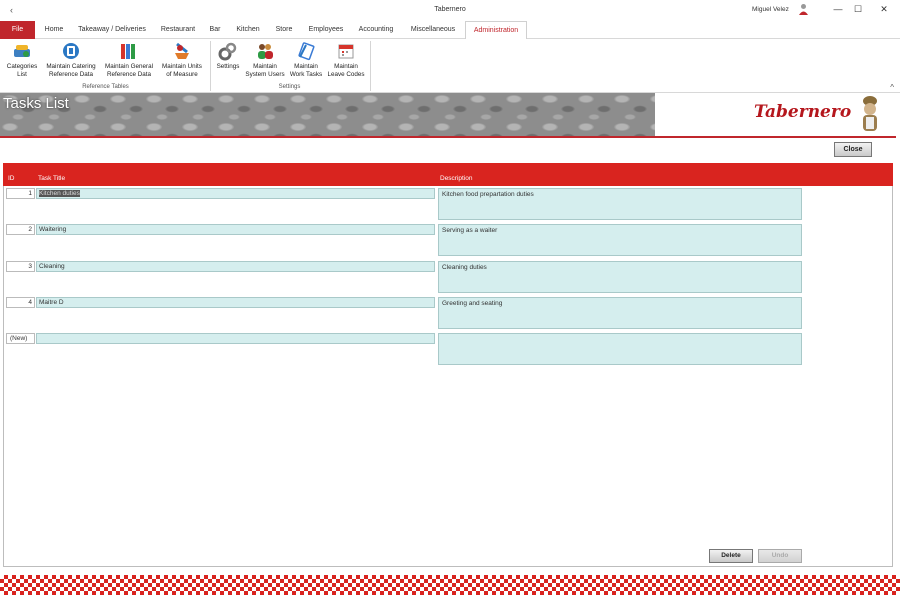 The image size is (900, 595). I want to click on settings-button: Settings, so click(228, 56).